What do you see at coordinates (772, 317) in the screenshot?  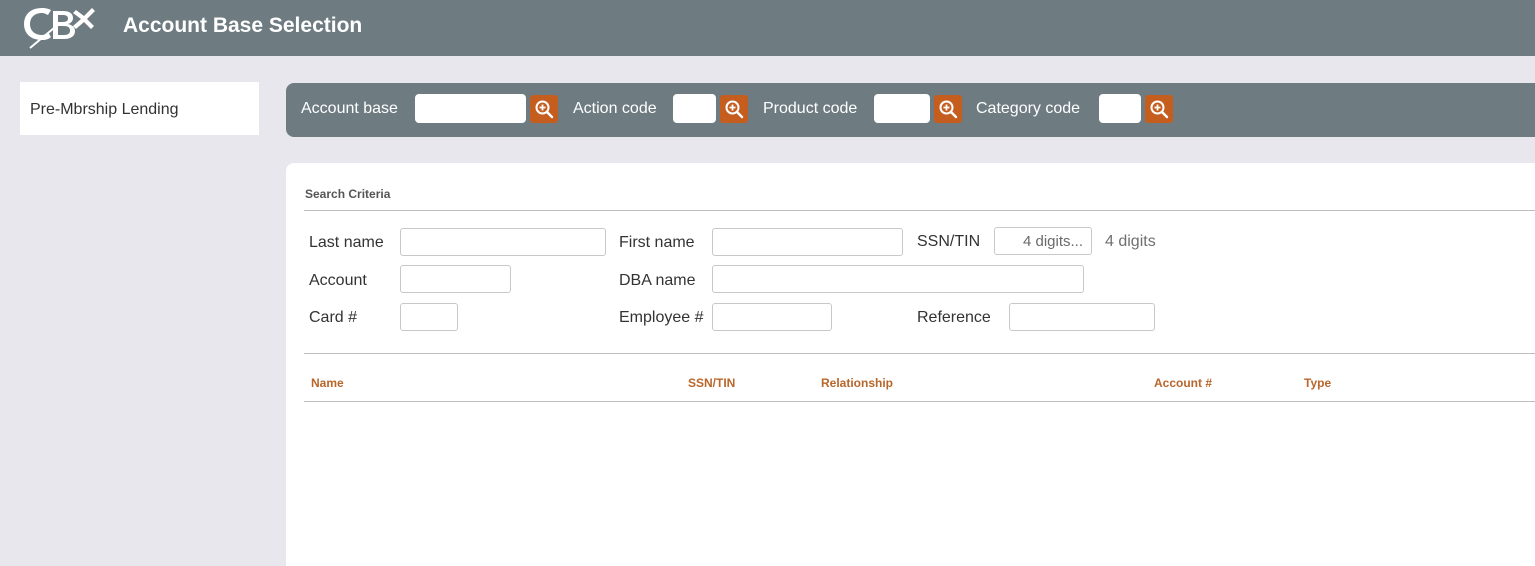 I see `employee-number-field` at bounding box center [772, 317].